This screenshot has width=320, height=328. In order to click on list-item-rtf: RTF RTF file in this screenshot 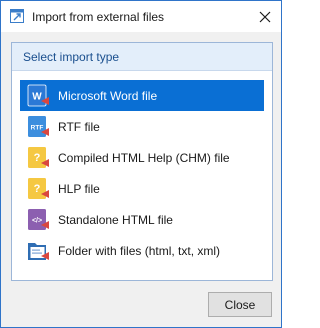, I will do `click(142, 126)`.